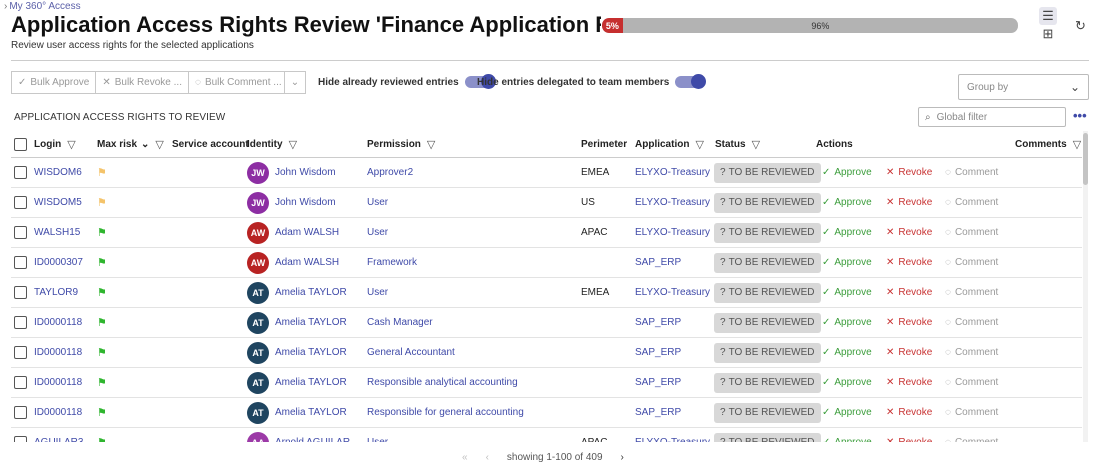 The height and width of the screenshot is (470, 1100). I want to click on select-all-checkbox, so click(20, 144).